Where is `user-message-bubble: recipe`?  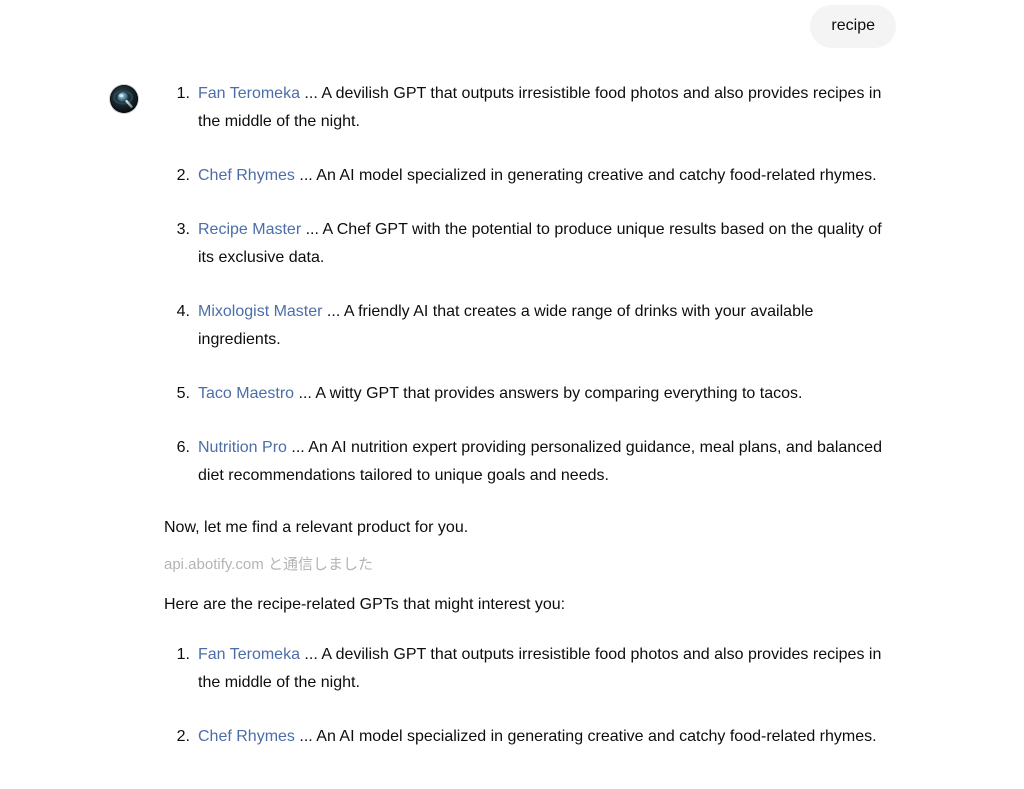 user-message-bubble: recipe is located at coordinates (853, 26).